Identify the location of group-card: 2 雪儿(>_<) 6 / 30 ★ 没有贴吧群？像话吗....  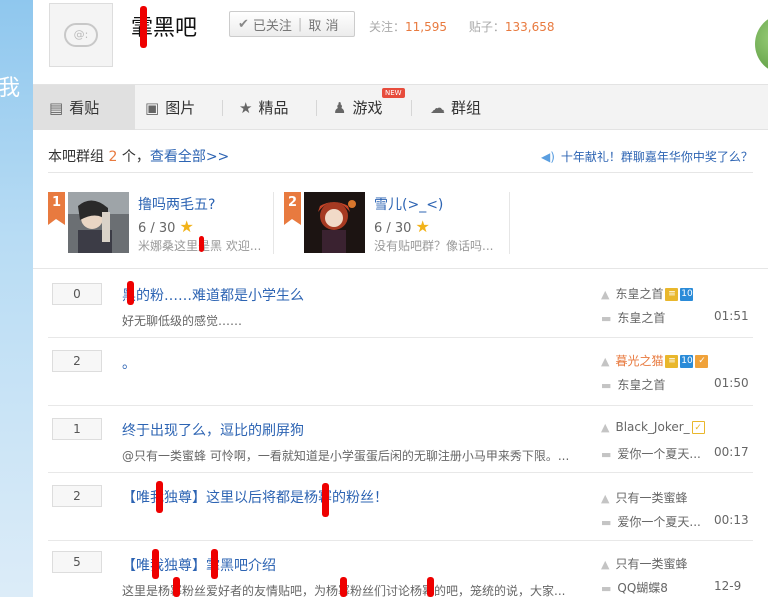
(394, 223).